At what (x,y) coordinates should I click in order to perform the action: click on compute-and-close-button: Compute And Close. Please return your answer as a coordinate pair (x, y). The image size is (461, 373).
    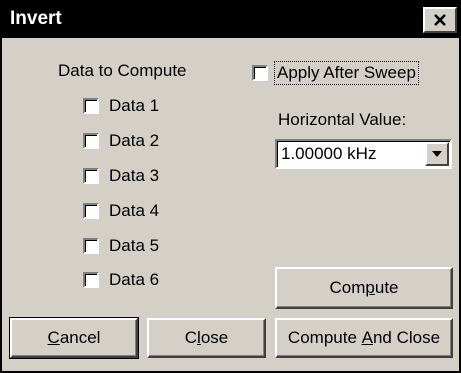
    Looking at the image, I should click on (364, 338).